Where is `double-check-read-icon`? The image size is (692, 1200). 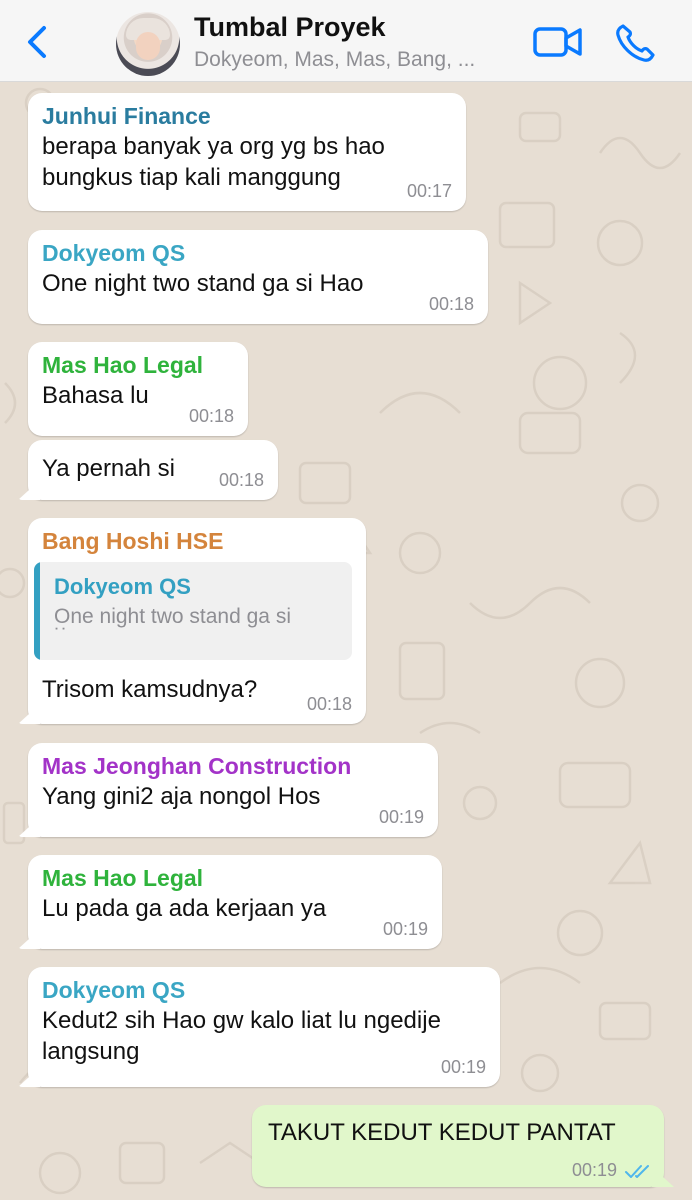
double-check-read-icon is located at coordinates (637, 1172).